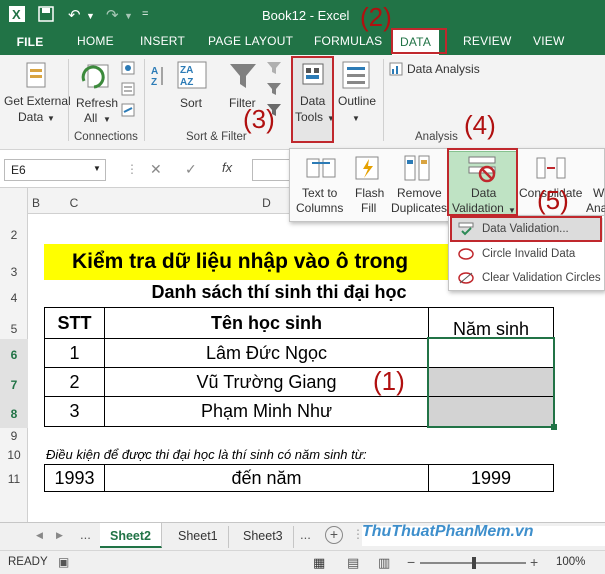 The height and width of the screenshot is (574, 605). I want to click on undo-dropdown-icon: ▼, so click(90, 16).